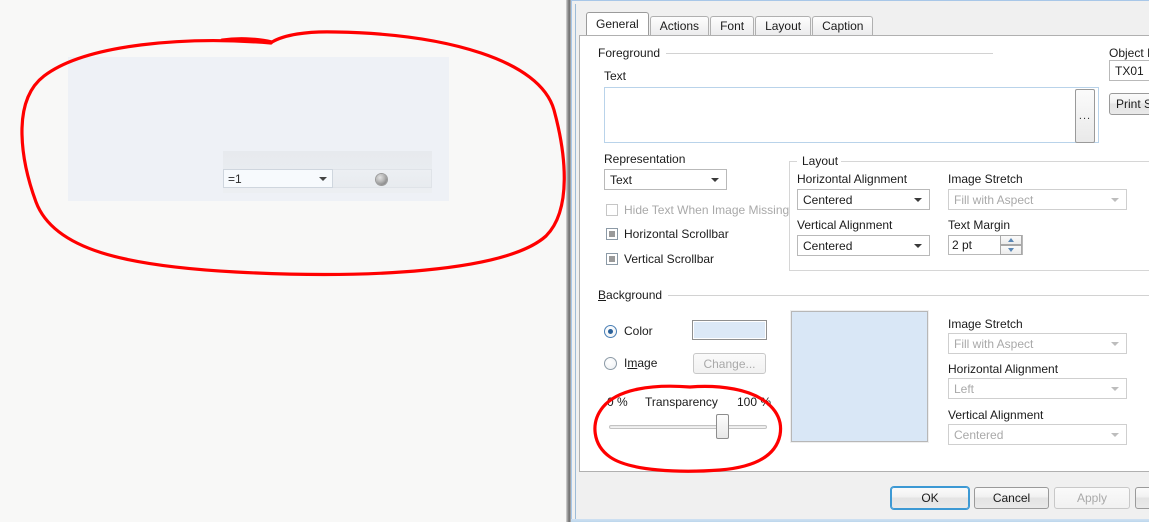  What do you see at coordinates (1092, 498) in the screenshot?
I see `apply-button: Apply` at bounding box center [1092, 498].